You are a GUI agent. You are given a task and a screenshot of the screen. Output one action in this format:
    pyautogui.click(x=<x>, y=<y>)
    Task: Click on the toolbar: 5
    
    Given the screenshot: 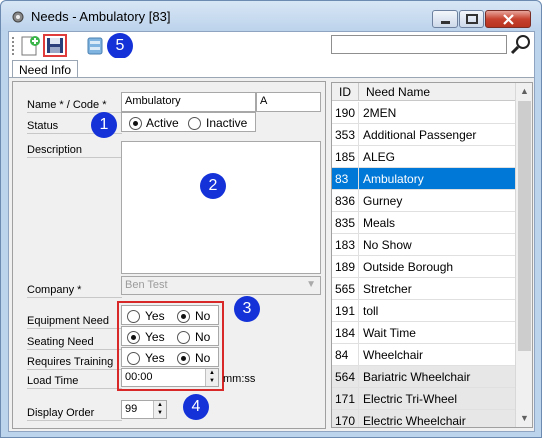 What is the action you would take?
    pyautogui.click(x=271, y=45)
    